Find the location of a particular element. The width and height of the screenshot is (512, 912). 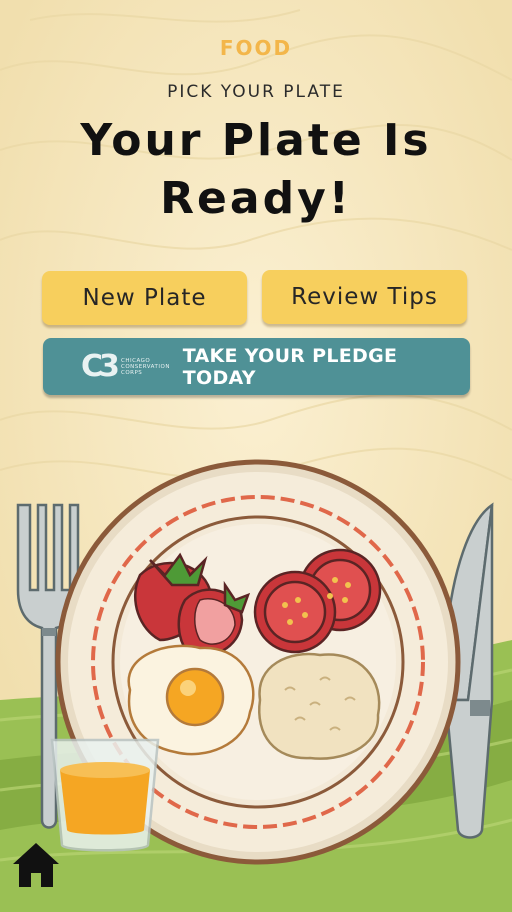

review-tips-button: Review Tips is located at coordinates (364, 297).